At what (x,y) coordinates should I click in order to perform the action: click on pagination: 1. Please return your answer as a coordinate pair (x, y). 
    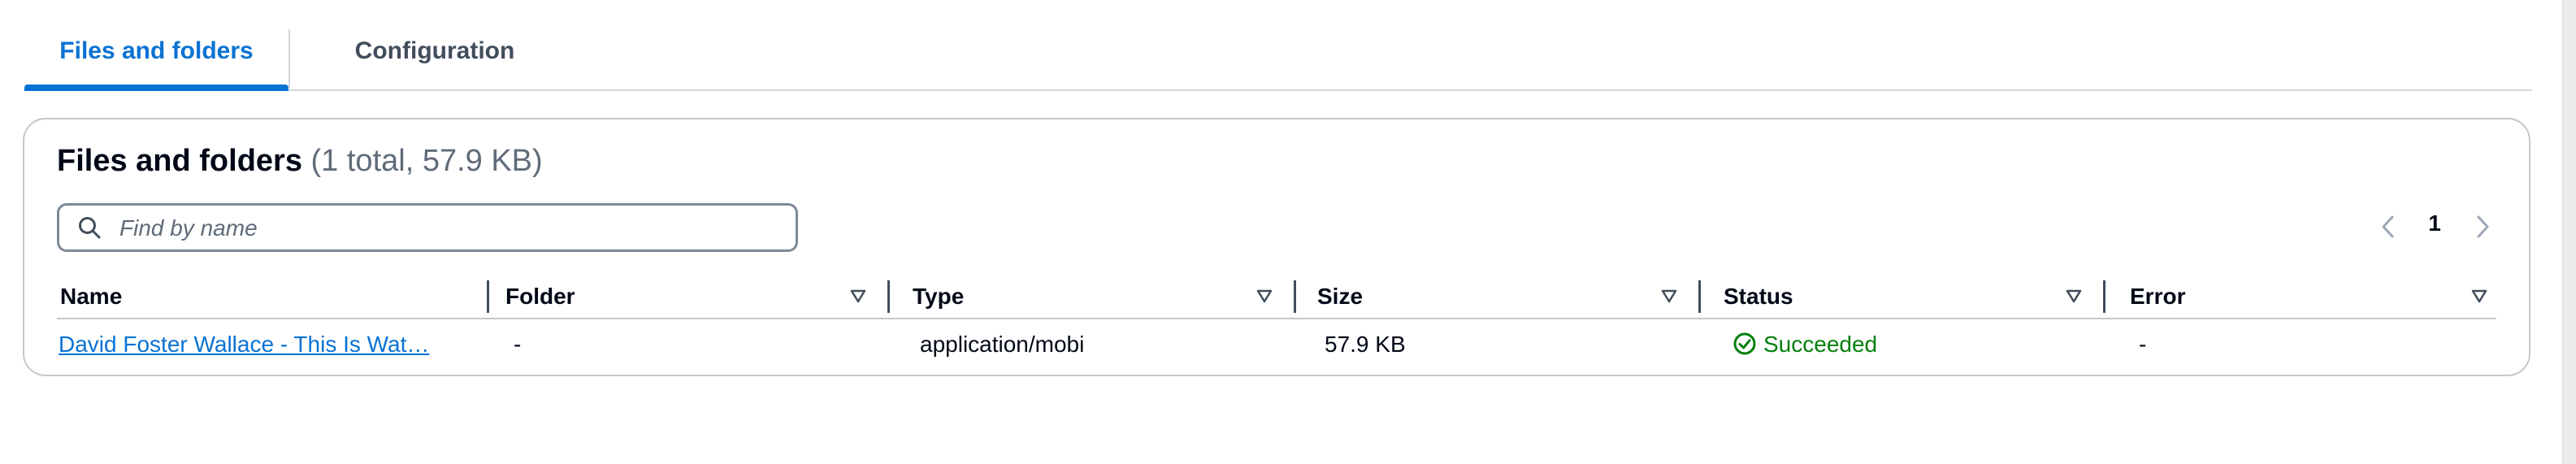
    Looking at the image, I should click on (2435, 227).